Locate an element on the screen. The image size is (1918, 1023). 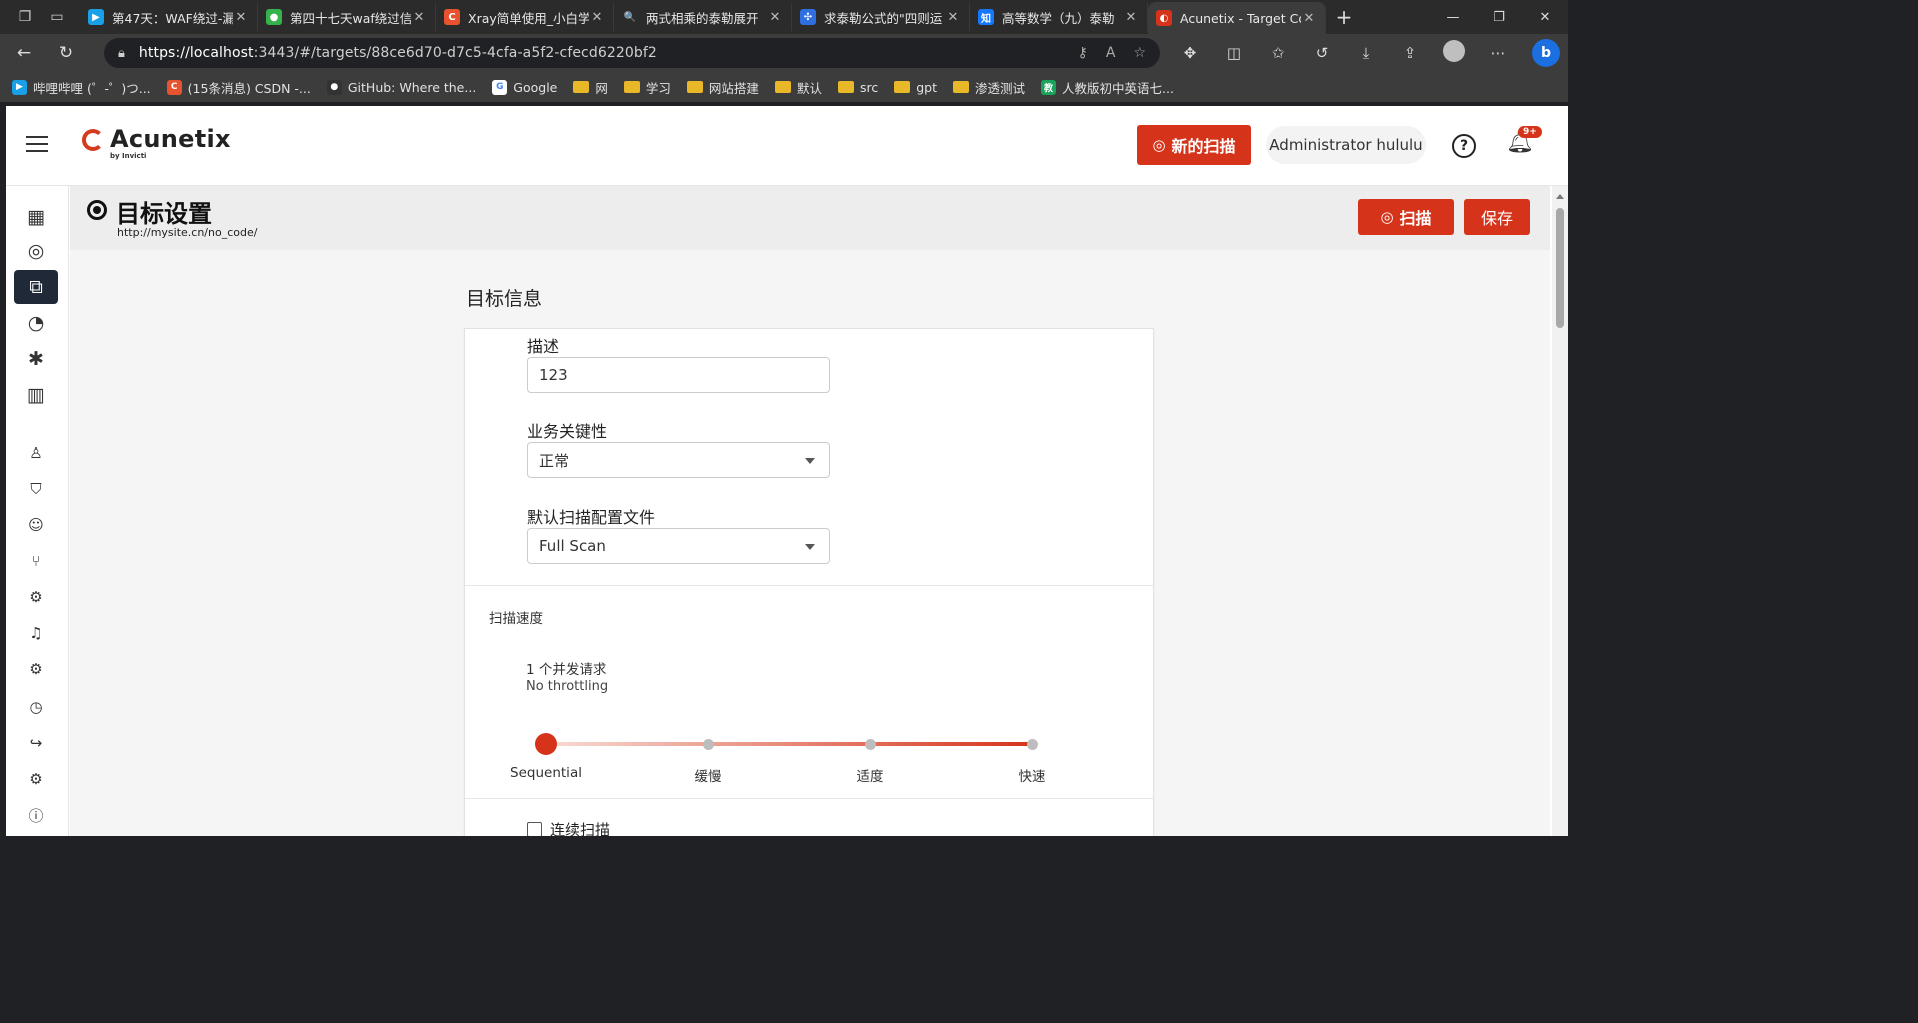
bug-icon: ✱ is located at coordinates (36, 359).